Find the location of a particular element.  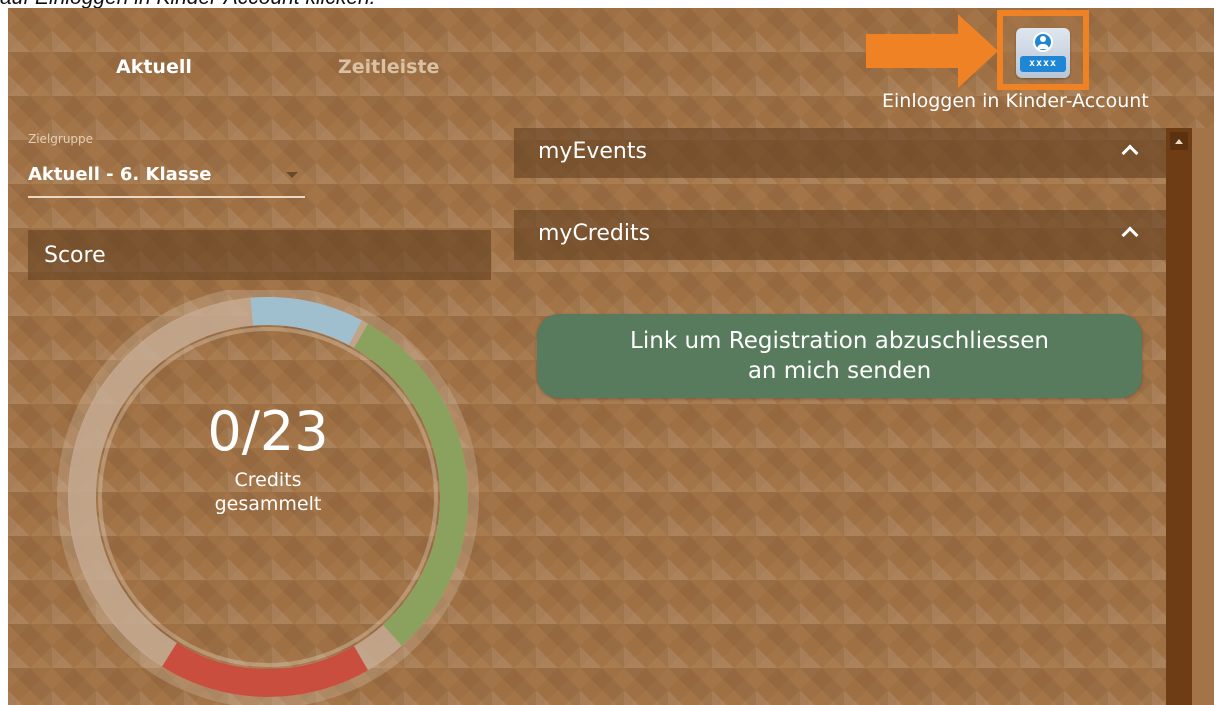

kid-account-highlight: xxxx is located at coordinates (1043, 50).